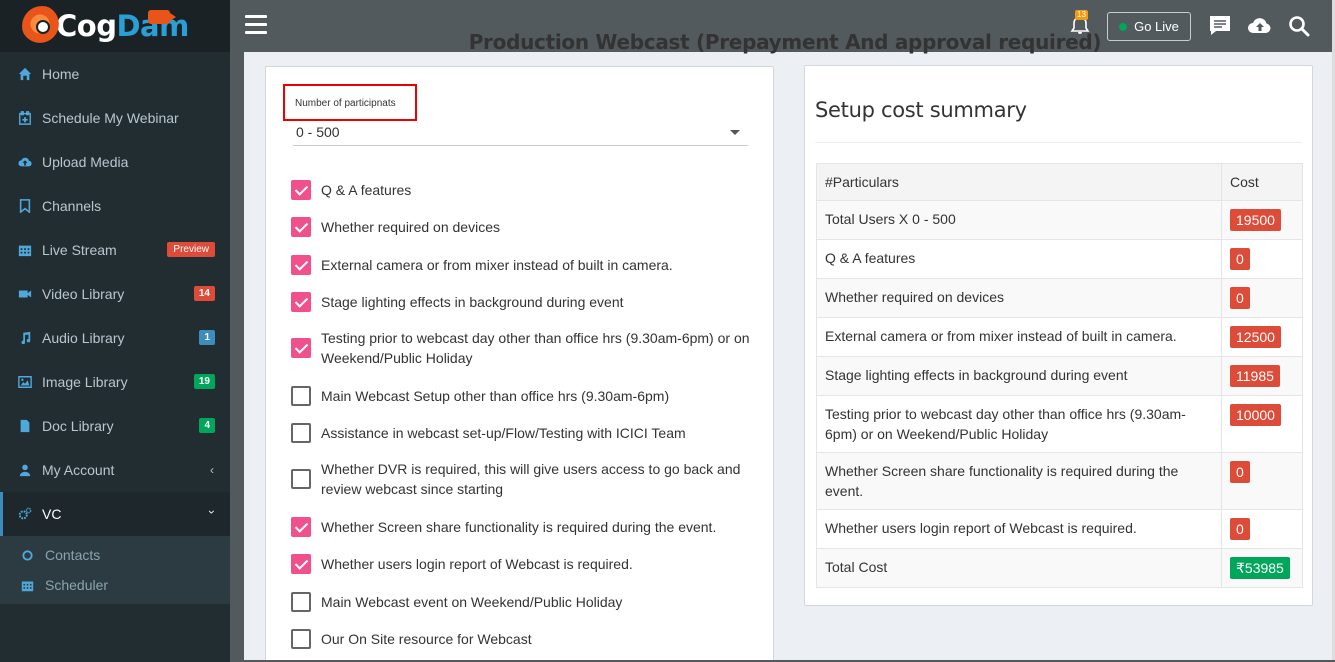 This screenshot has width=1335, height=662. What do you see at coordinates (350, 102) in the screenshot?
I see `participants-label-highlight: Number of participnats` at bounding box center [350, 102].